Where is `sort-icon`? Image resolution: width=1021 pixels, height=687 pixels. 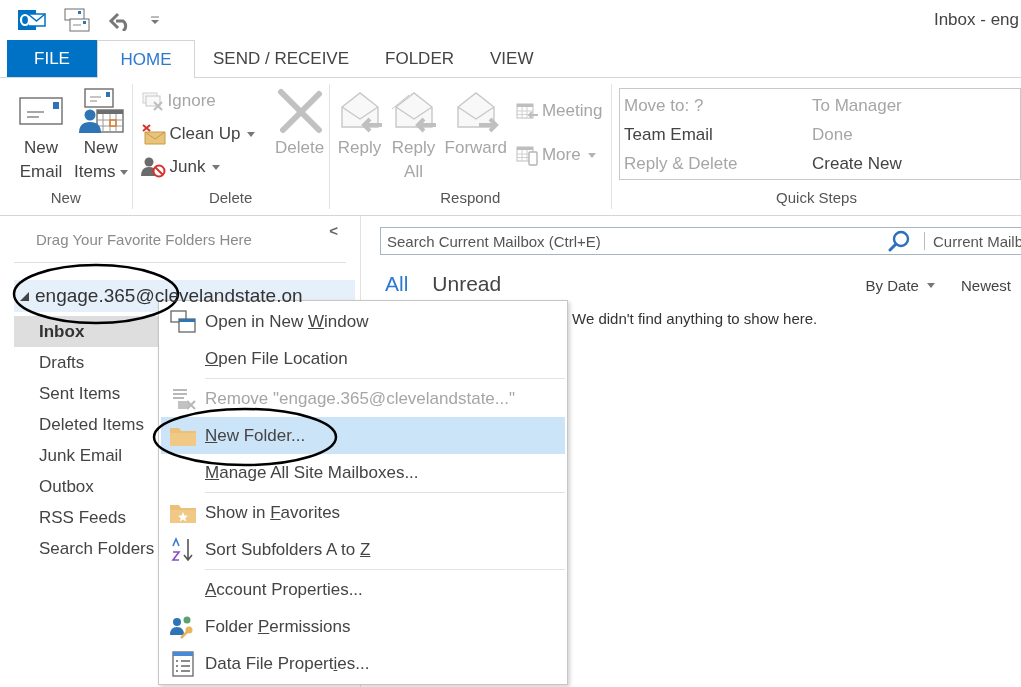
sort-icon is located at coordinates (183, 549).